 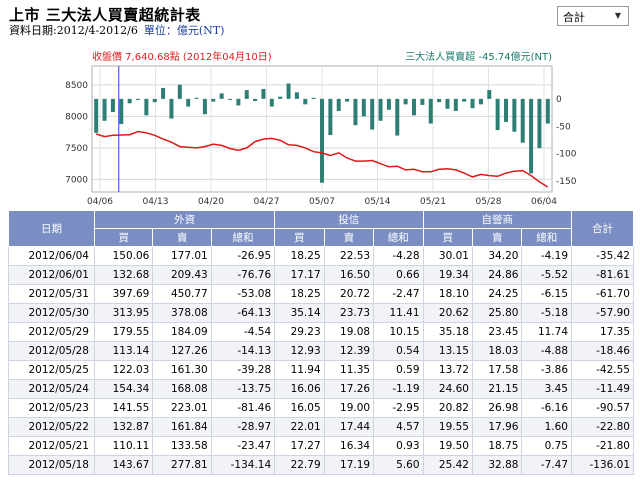 What do you see at coordinates (398, 332) in the screenshot?
I see `row-value: 10.15` at bounding box center [398, 332].